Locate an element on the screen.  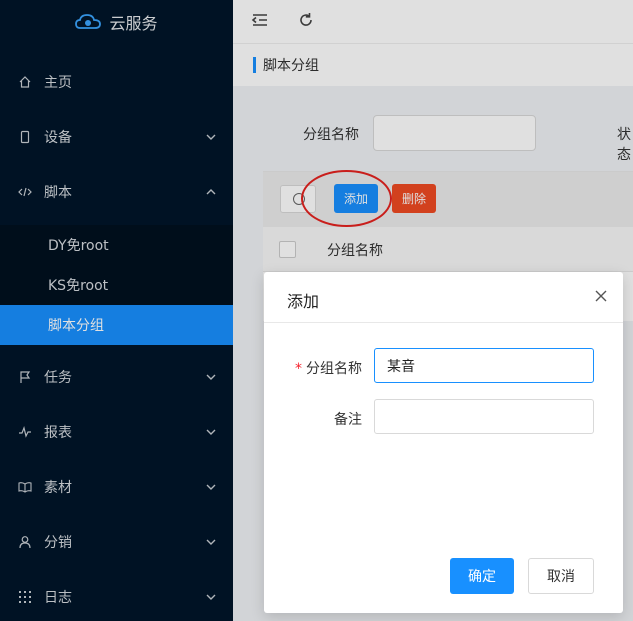
close-icon is located at coordinates (601, 296).